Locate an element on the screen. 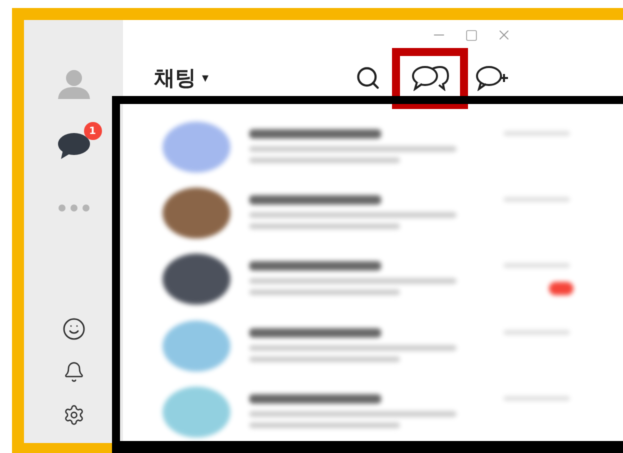 This screenshot has width=623, height=453. speech-bubble-icon is located at coordinates (73, 146).